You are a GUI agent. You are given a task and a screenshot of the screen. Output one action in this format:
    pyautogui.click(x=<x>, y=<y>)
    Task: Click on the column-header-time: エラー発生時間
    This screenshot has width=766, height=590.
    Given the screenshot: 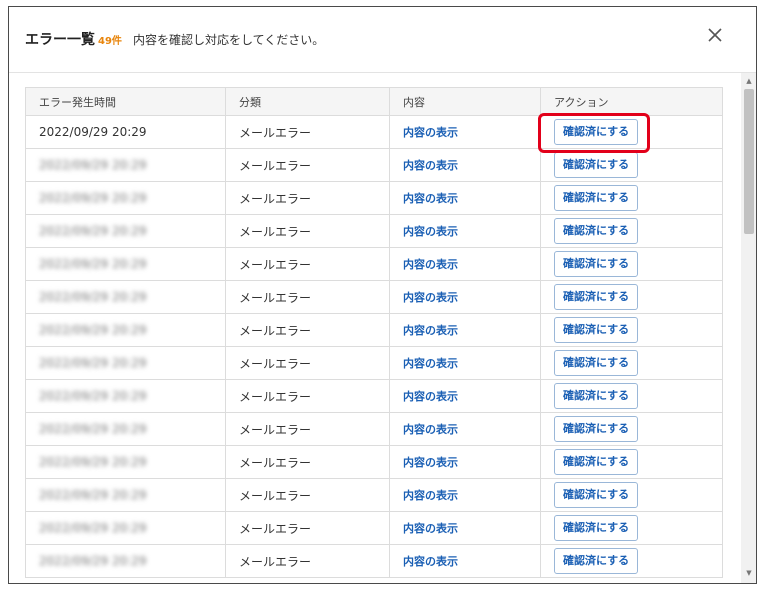 What is the action you would take?
    pyautogui.click(x=125, y=101)
    